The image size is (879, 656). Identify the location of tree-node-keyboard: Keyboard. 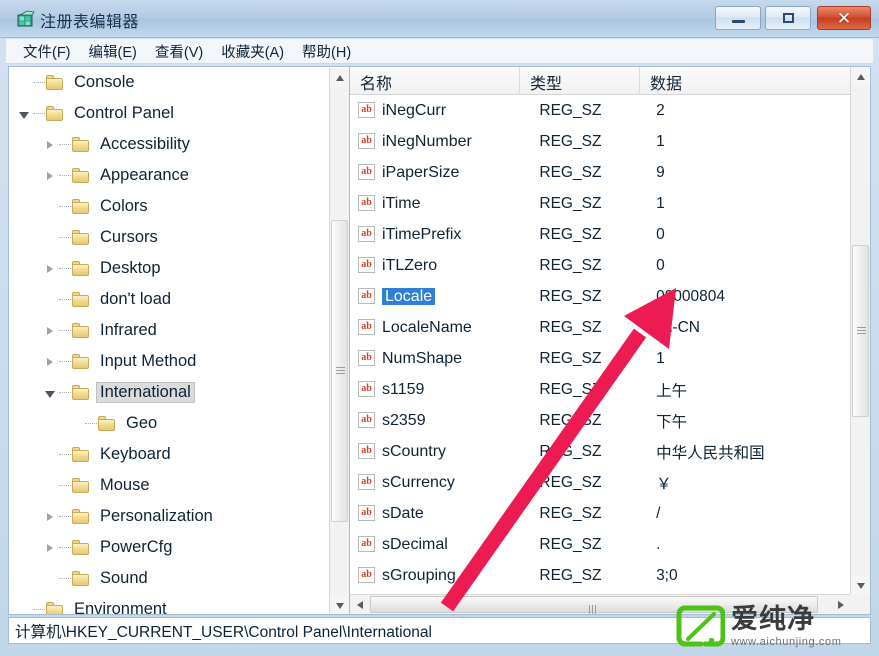
(169, 454).